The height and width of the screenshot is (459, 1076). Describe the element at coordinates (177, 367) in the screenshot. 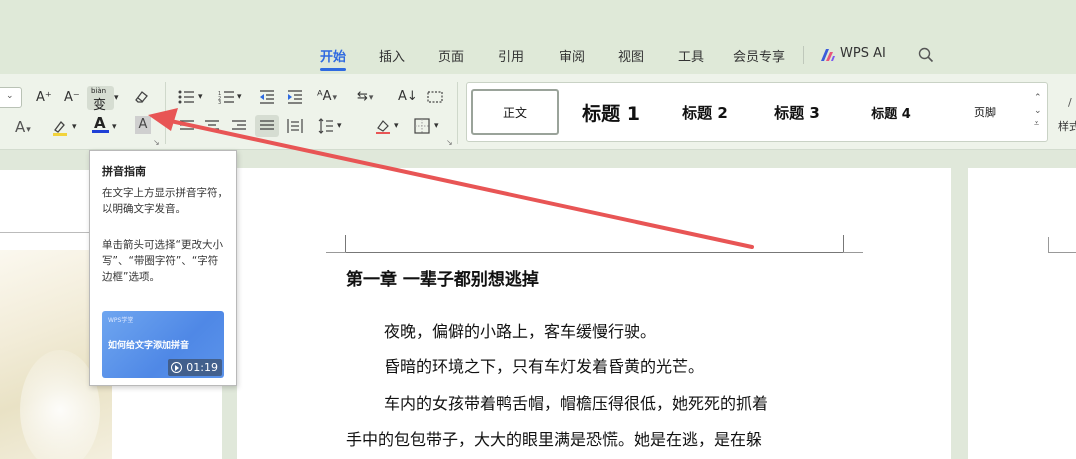

I see `play-icon` at that location.